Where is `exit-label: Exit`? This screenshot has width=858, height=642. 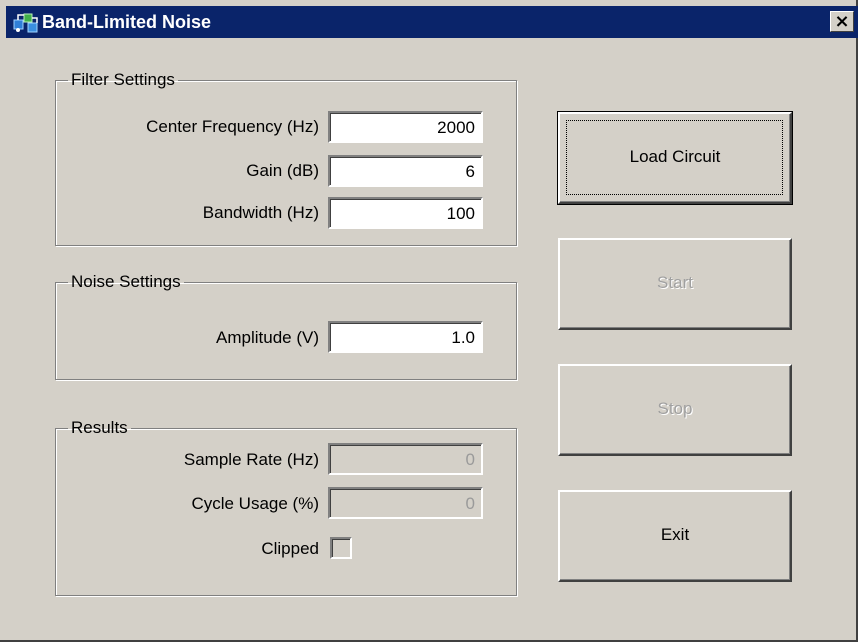
exit-label: Exit is located at coordinates (675, 534).